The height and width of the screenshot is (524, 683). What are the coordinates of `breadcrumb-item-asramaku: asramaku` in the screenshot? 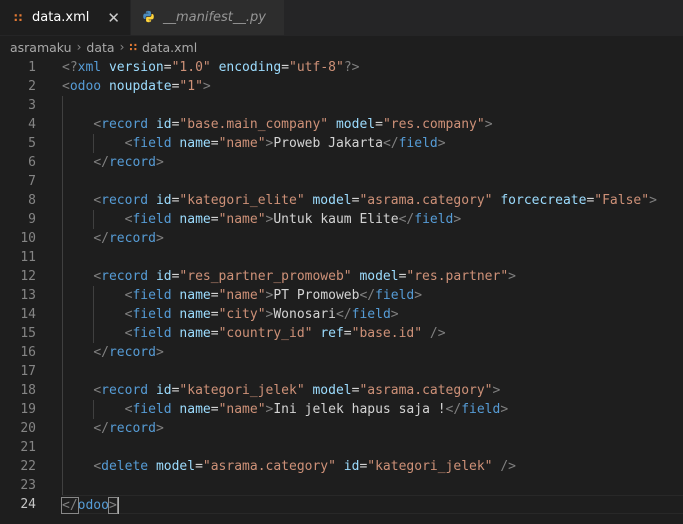 It's located at (41, 47).